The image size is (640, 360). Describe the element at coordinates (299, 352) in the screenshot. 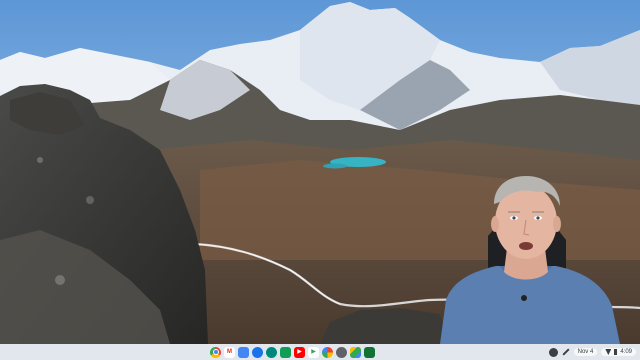

I see `youtube-icon: ▶` at that location.